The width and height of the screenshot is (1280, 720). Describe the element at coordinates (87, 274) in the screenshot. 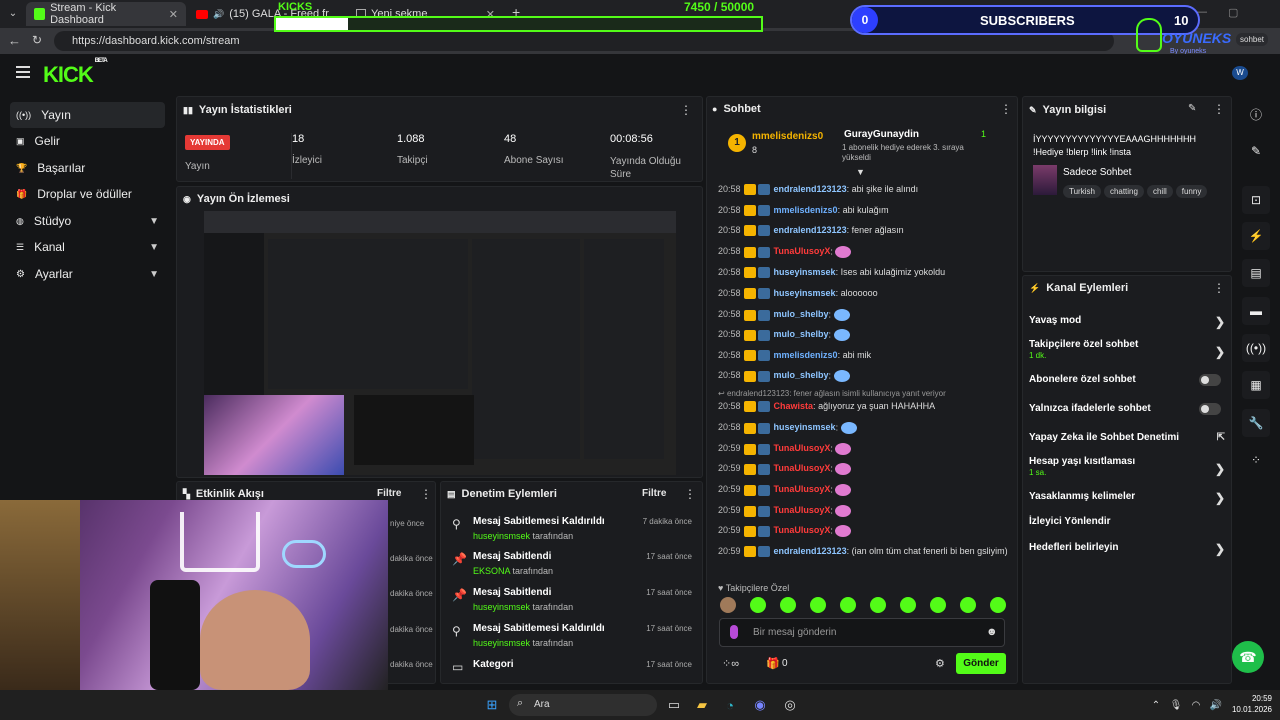

I see `sidebar-item-ayarlar: ⚙ Ayarlar ▼` at that location.